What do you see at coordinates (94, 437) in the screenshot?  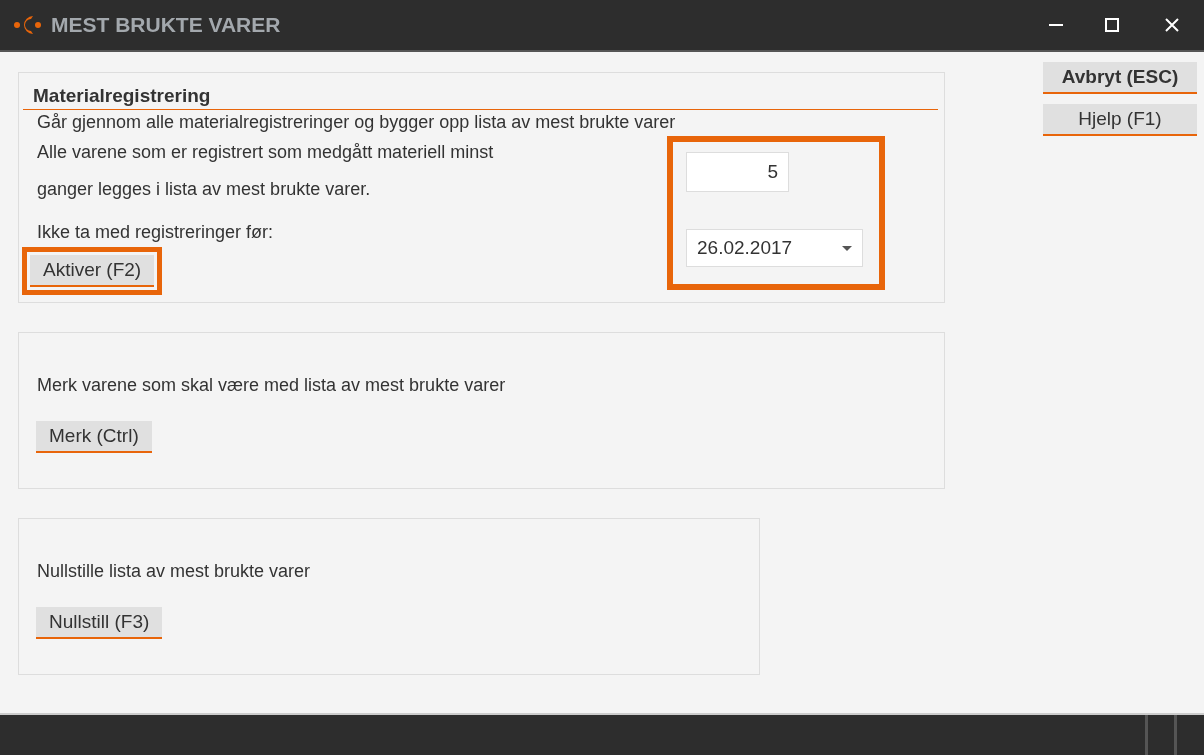 I see `action-button: Merk (Ctrl)` at bounding box center [94, 437].